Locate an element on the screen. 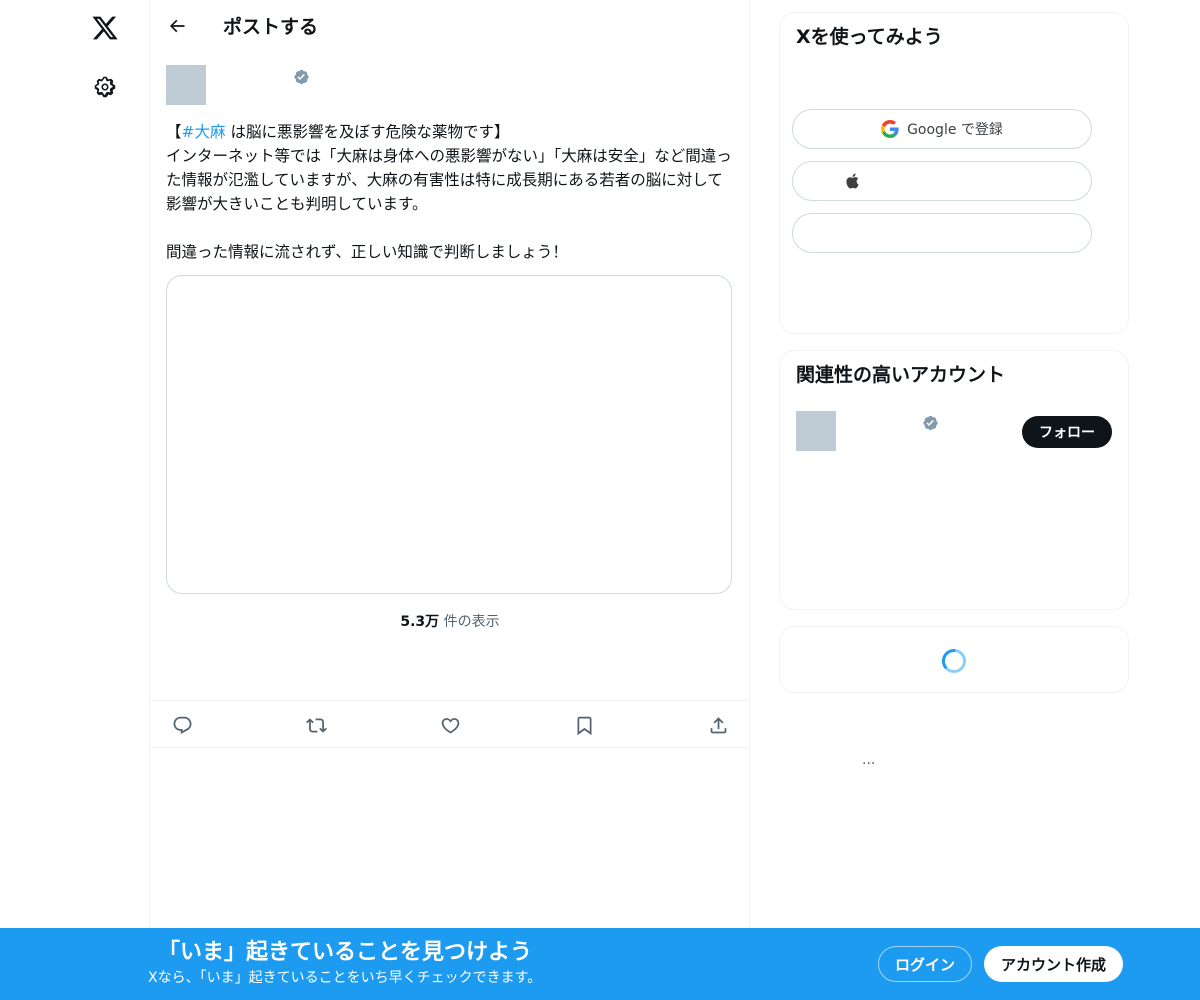 This screenshot has width=1200, height=1000. signup-card-title: Xを使ってみよう is located at coordinates (869, 37).